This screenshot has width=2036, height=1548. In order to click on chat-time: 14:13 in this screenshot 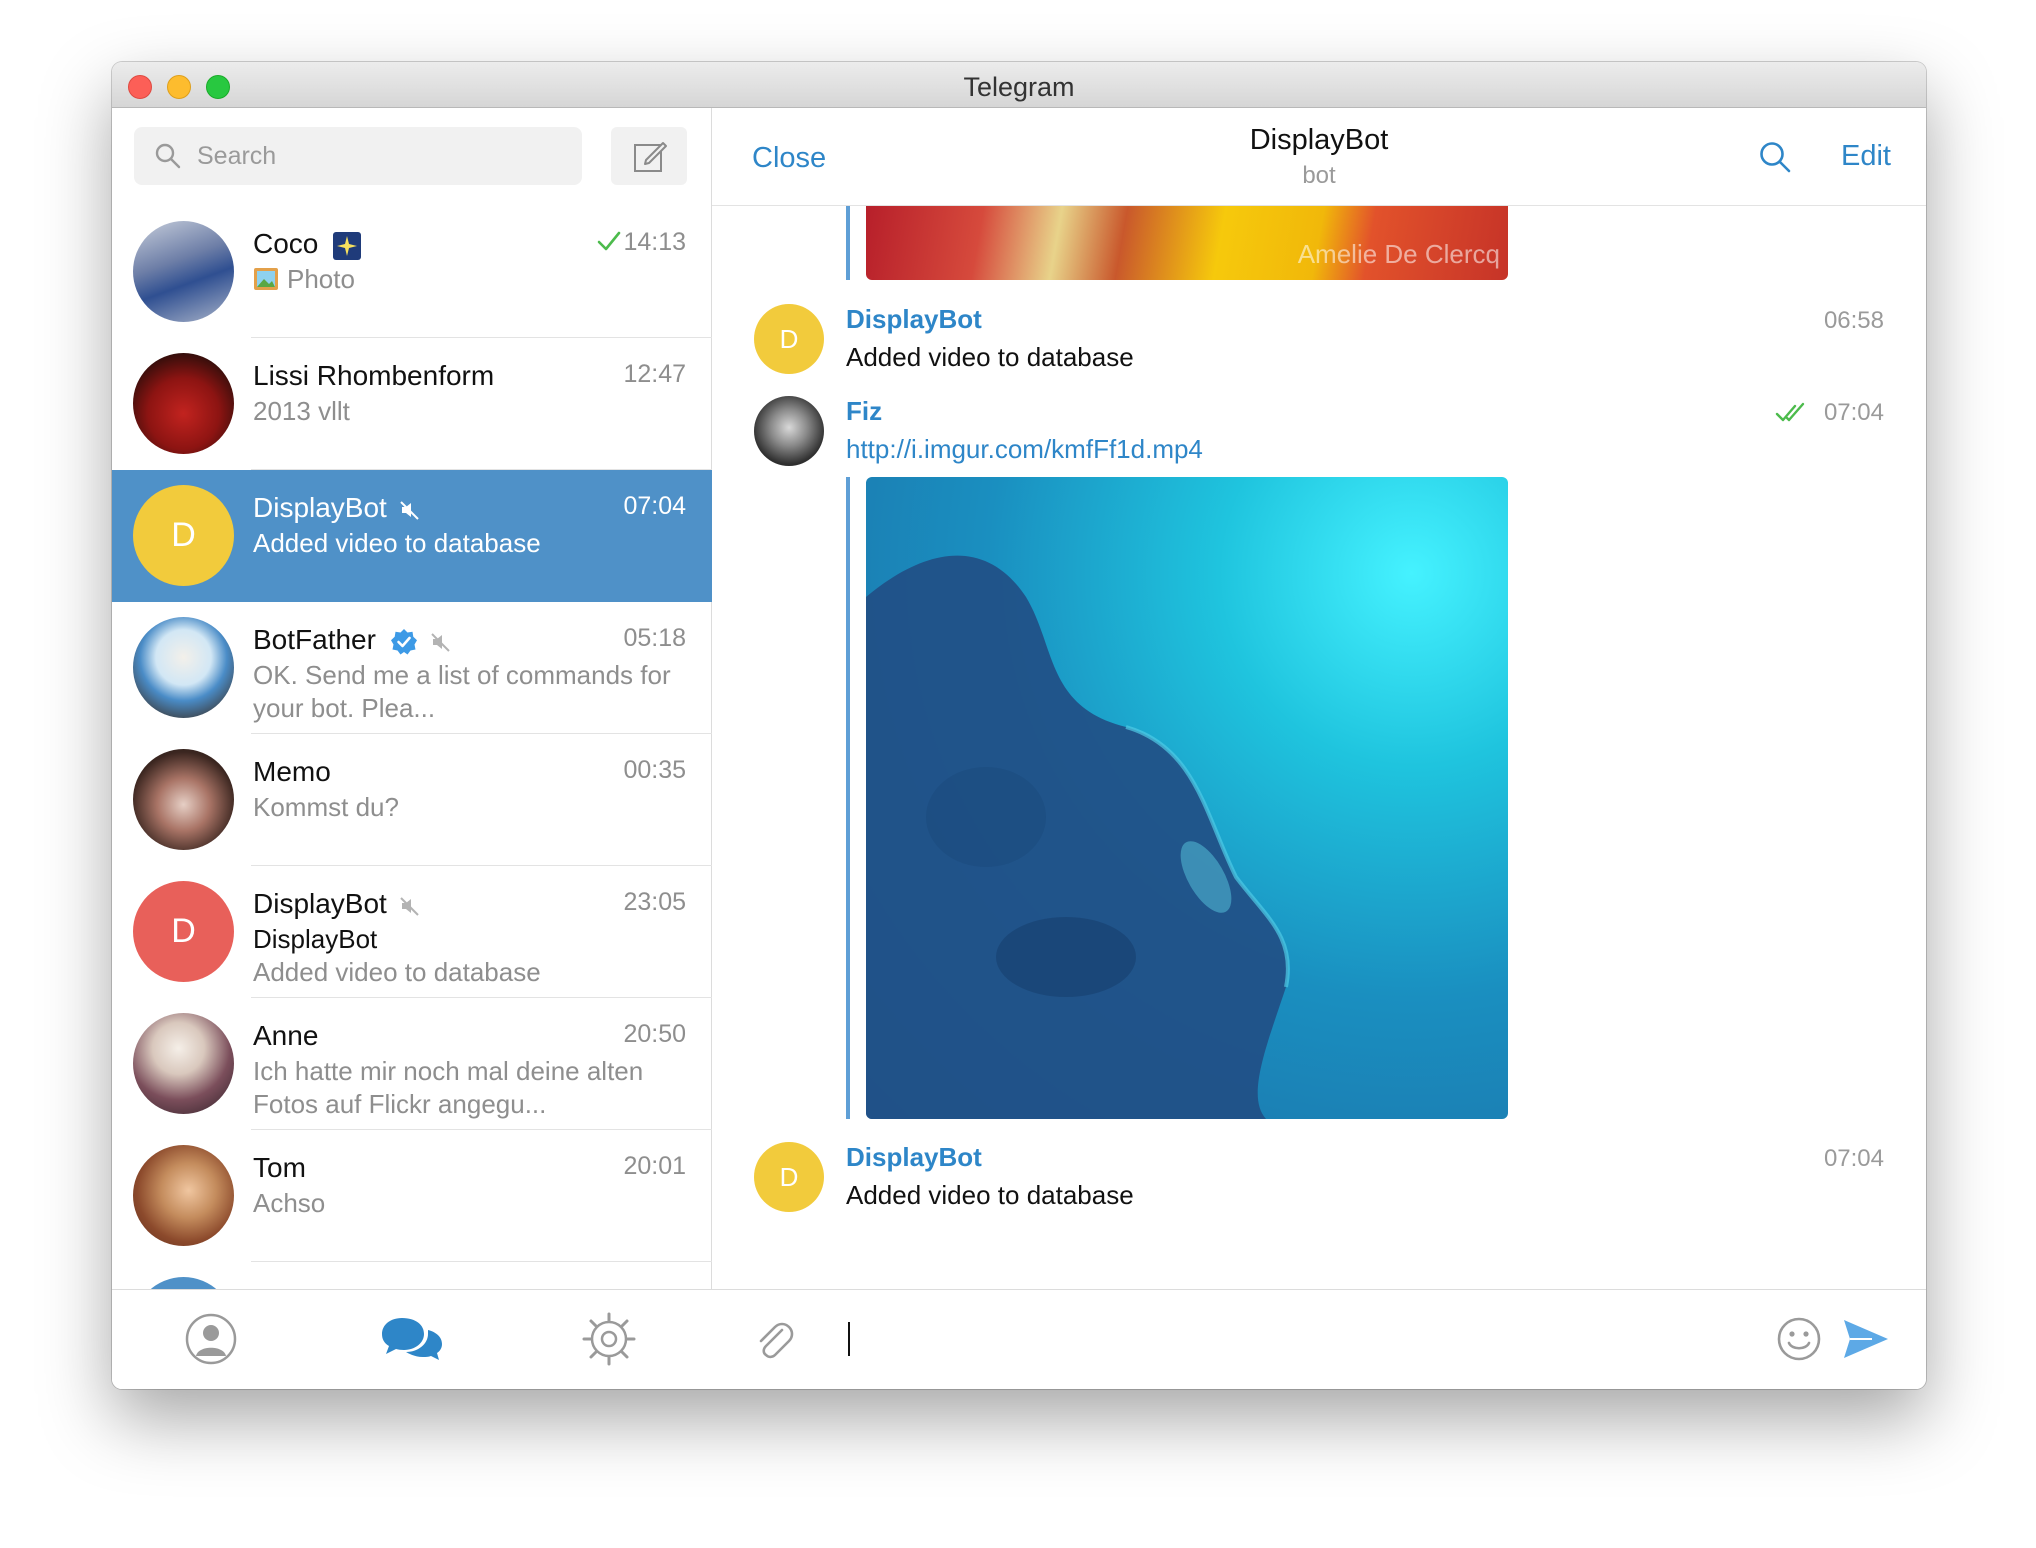, I will do `click(654, 242)`.